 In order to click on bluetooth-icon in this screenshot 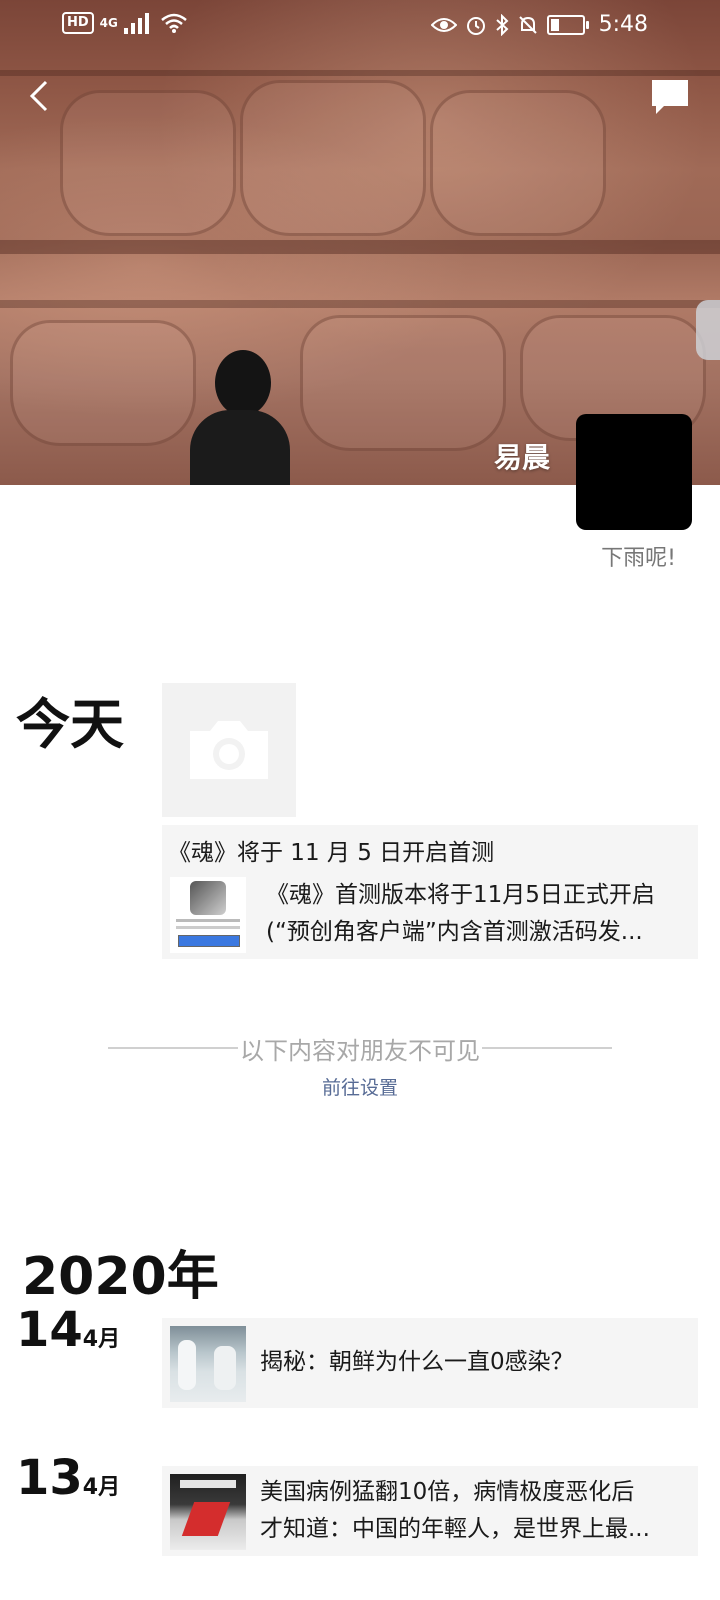, I will do `click(502, 24)`.